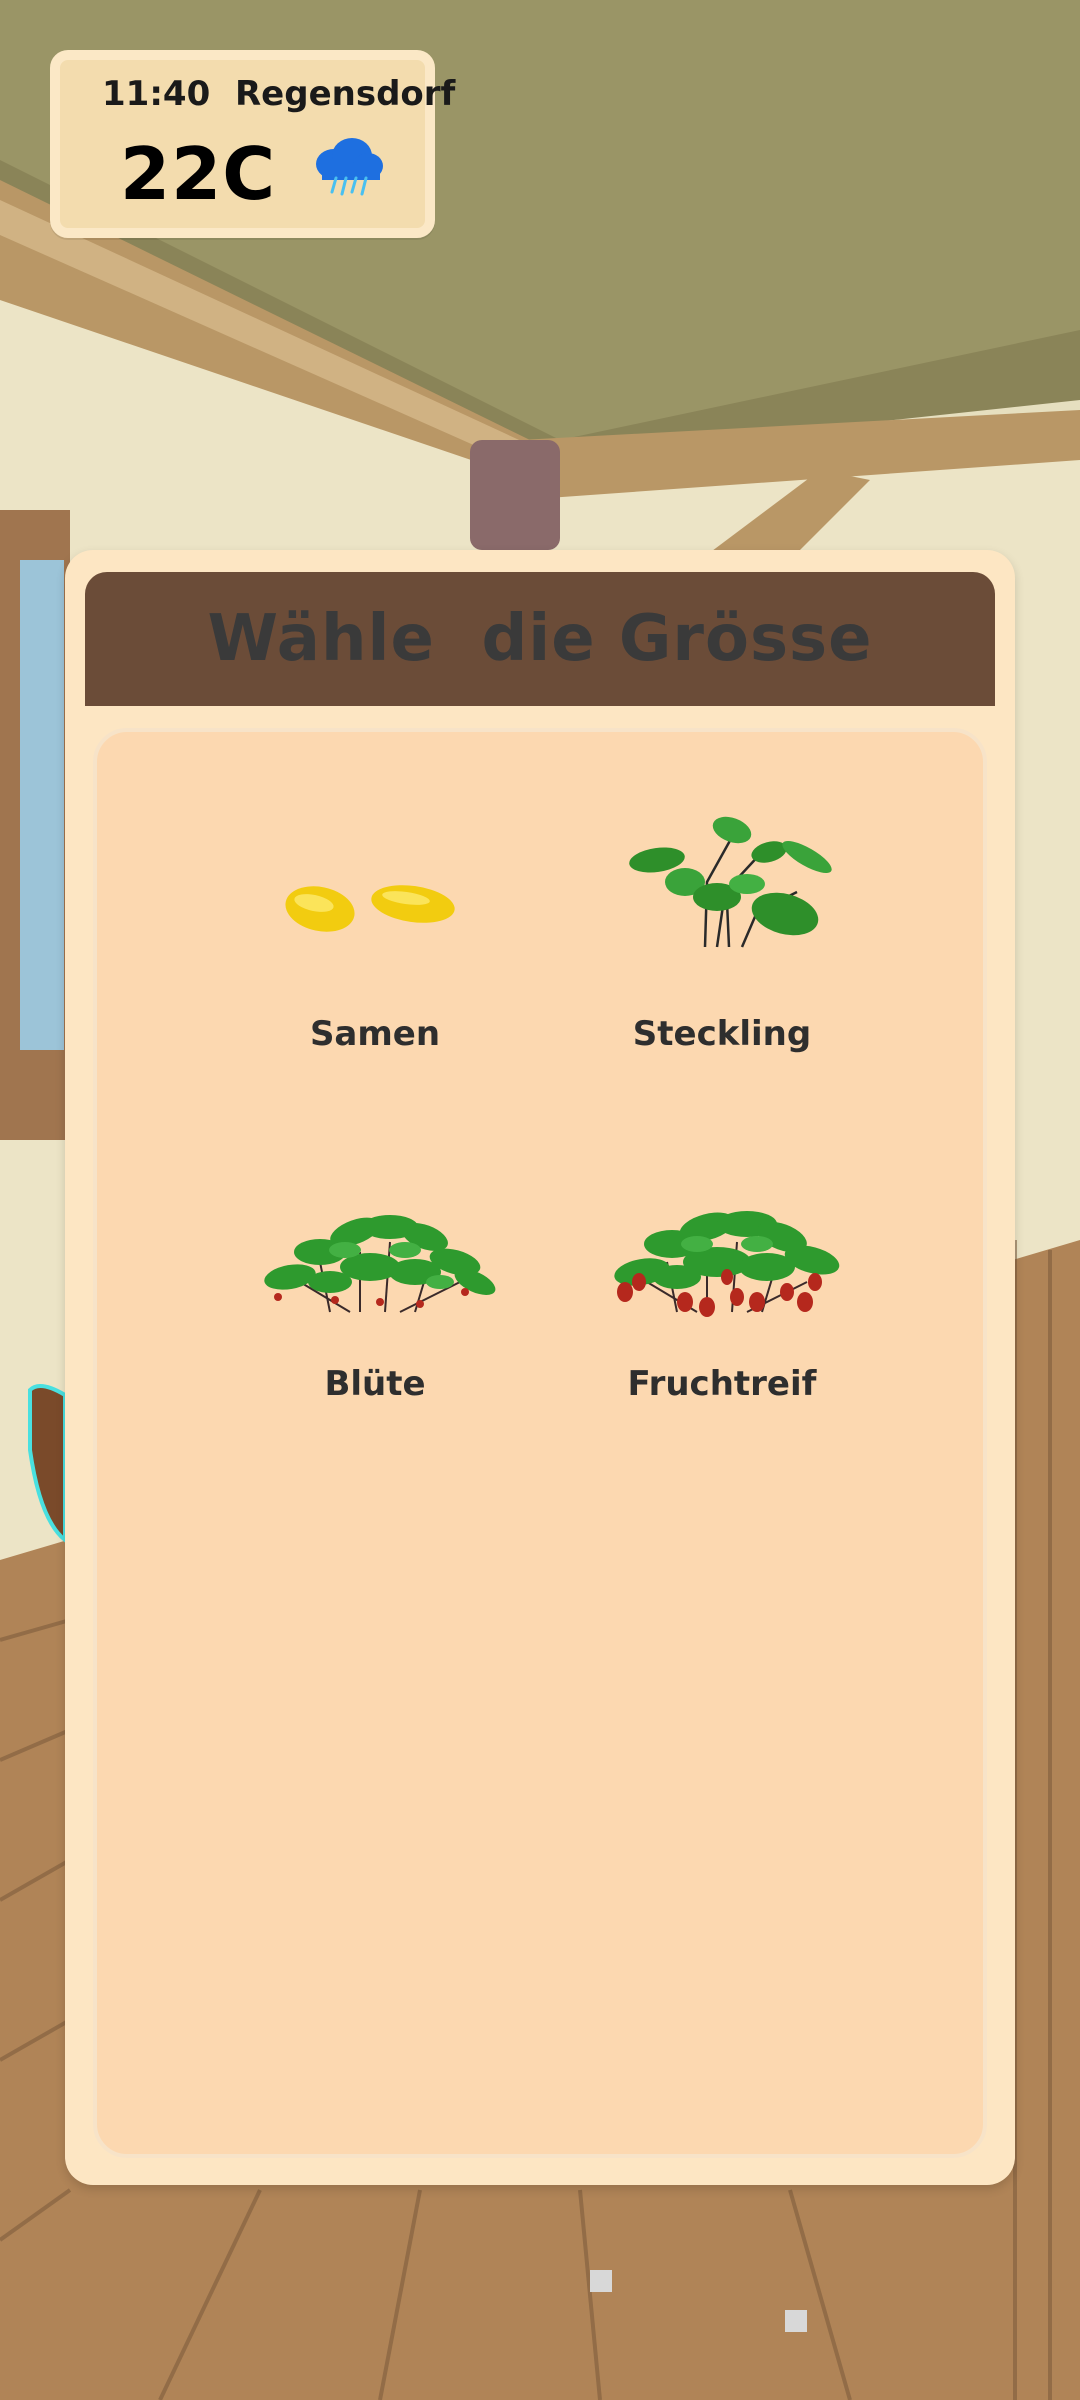  What do you see at coordinates (198, 174) in the screenshot?
I see `temperature: 22C` at bounding box center [198, 174].